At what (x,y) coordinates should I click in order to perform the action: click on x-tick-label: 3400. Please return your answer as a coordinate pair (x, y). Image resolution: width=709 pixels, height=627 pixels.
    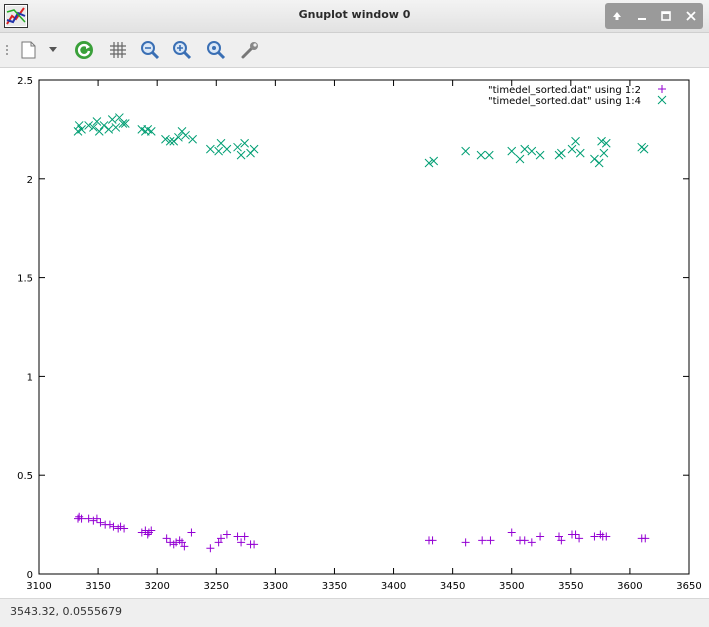
    Looking at the image, I should click on (393, 586).